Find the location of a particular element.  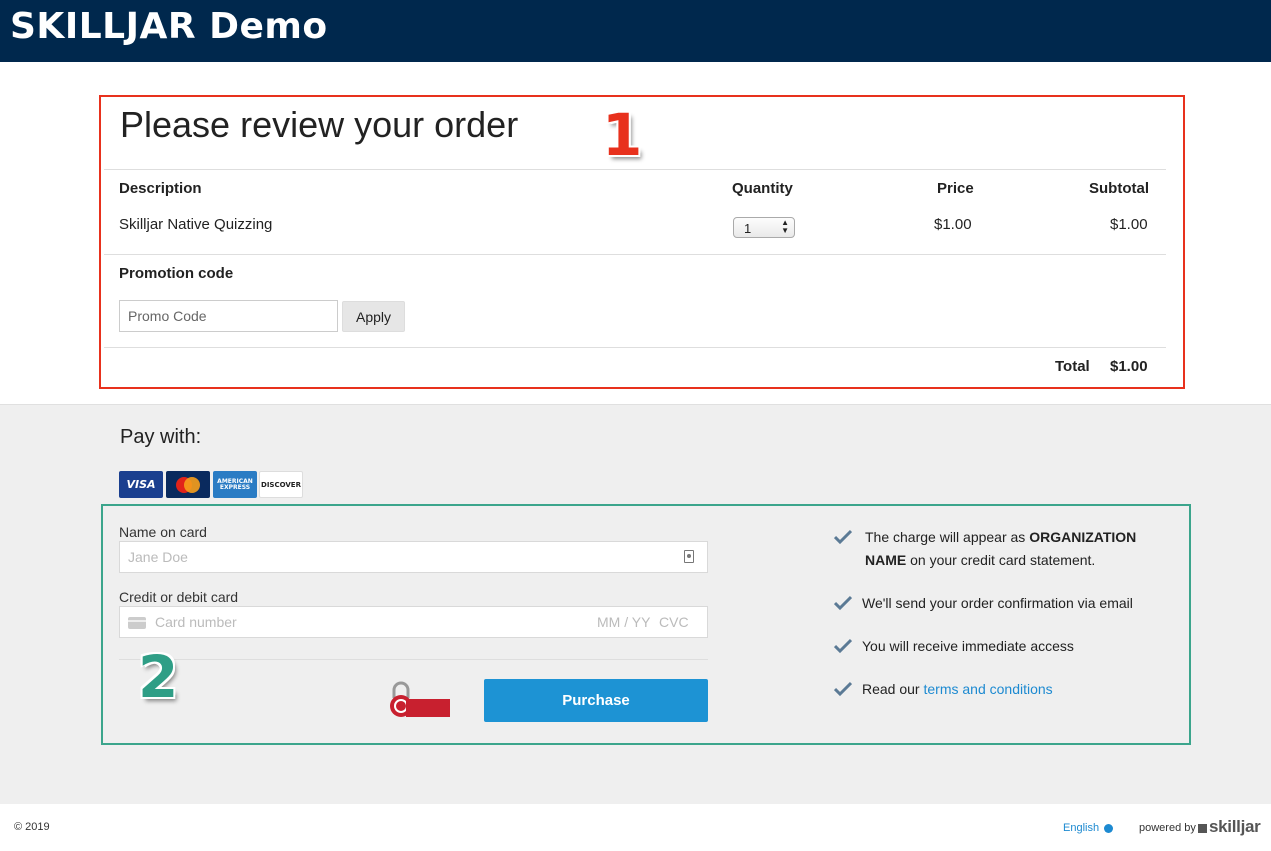

globe-icon is located at coordinates (1108, 828).